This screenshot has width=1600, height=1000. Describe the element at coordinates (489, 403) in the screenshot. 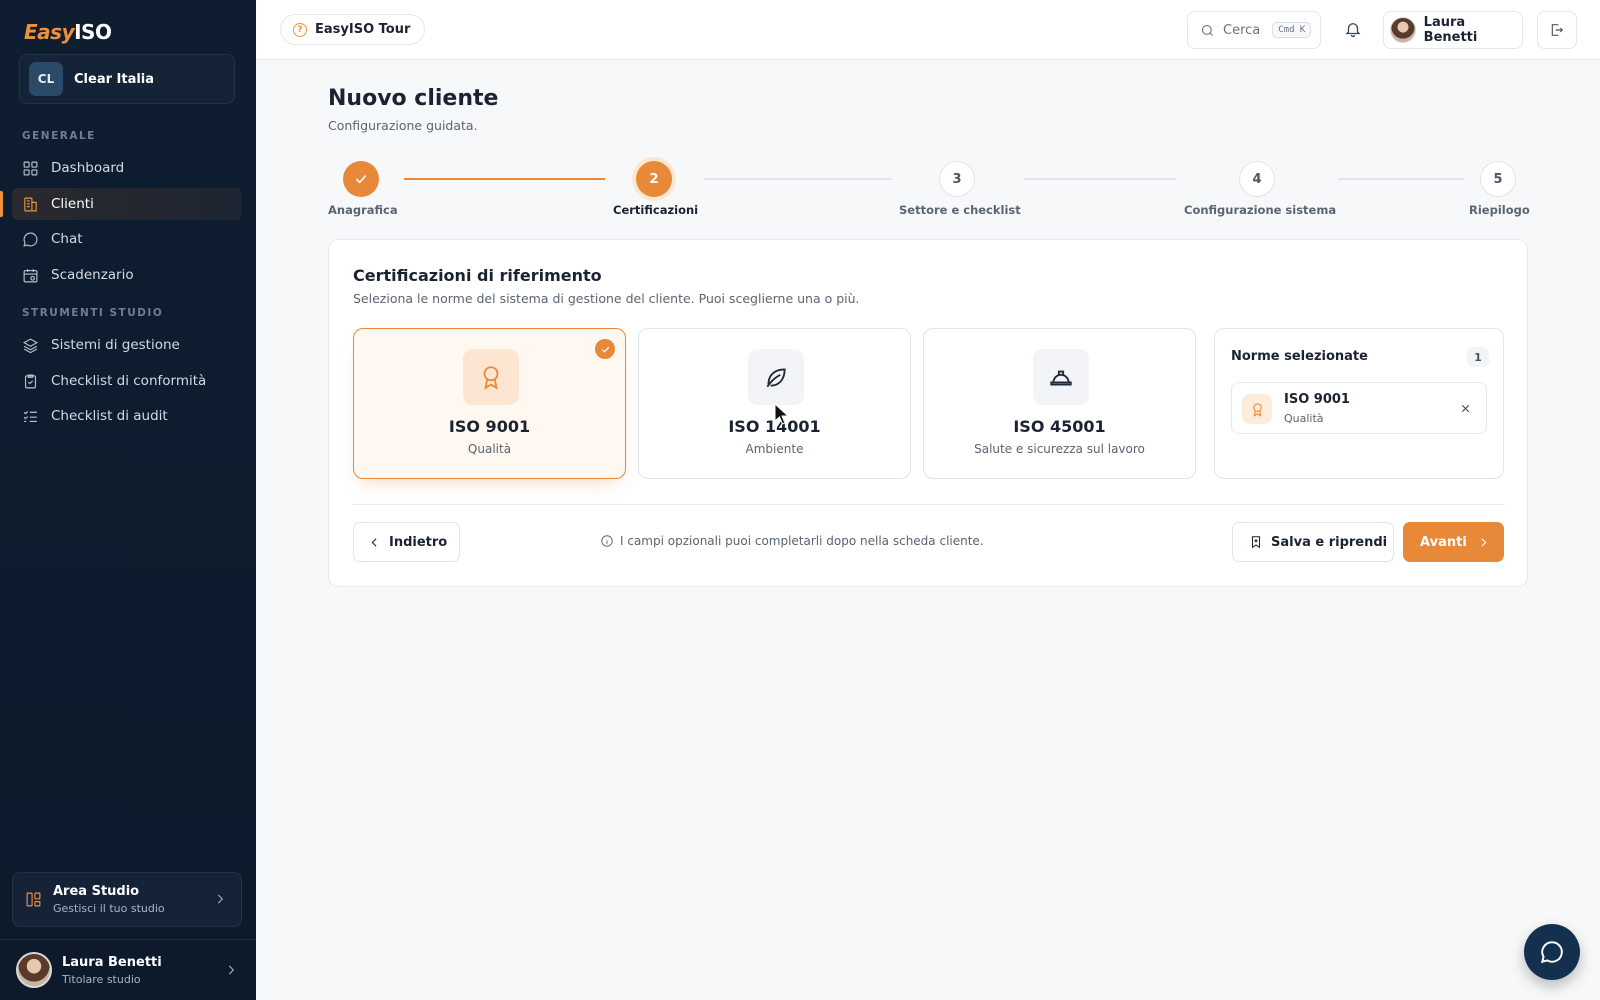

I see `cert-option-iso-9001: ISO 9001 Qualità` at that location.